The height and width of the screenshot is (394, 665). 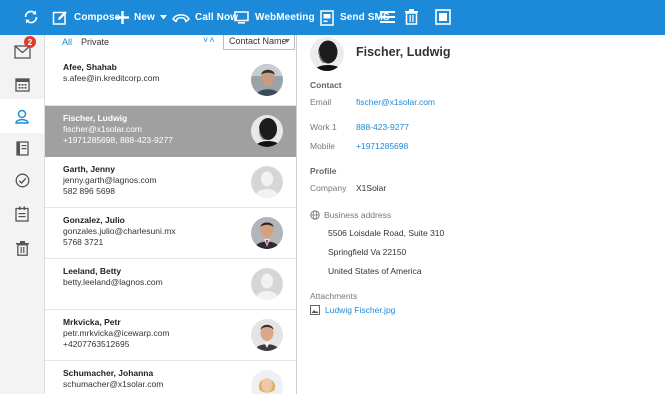 What do you see at coordinates (110, 180) in the screenshot?
I see `contact-email: jenny.garth@lagnos.com` at bounding box center [110, 180].